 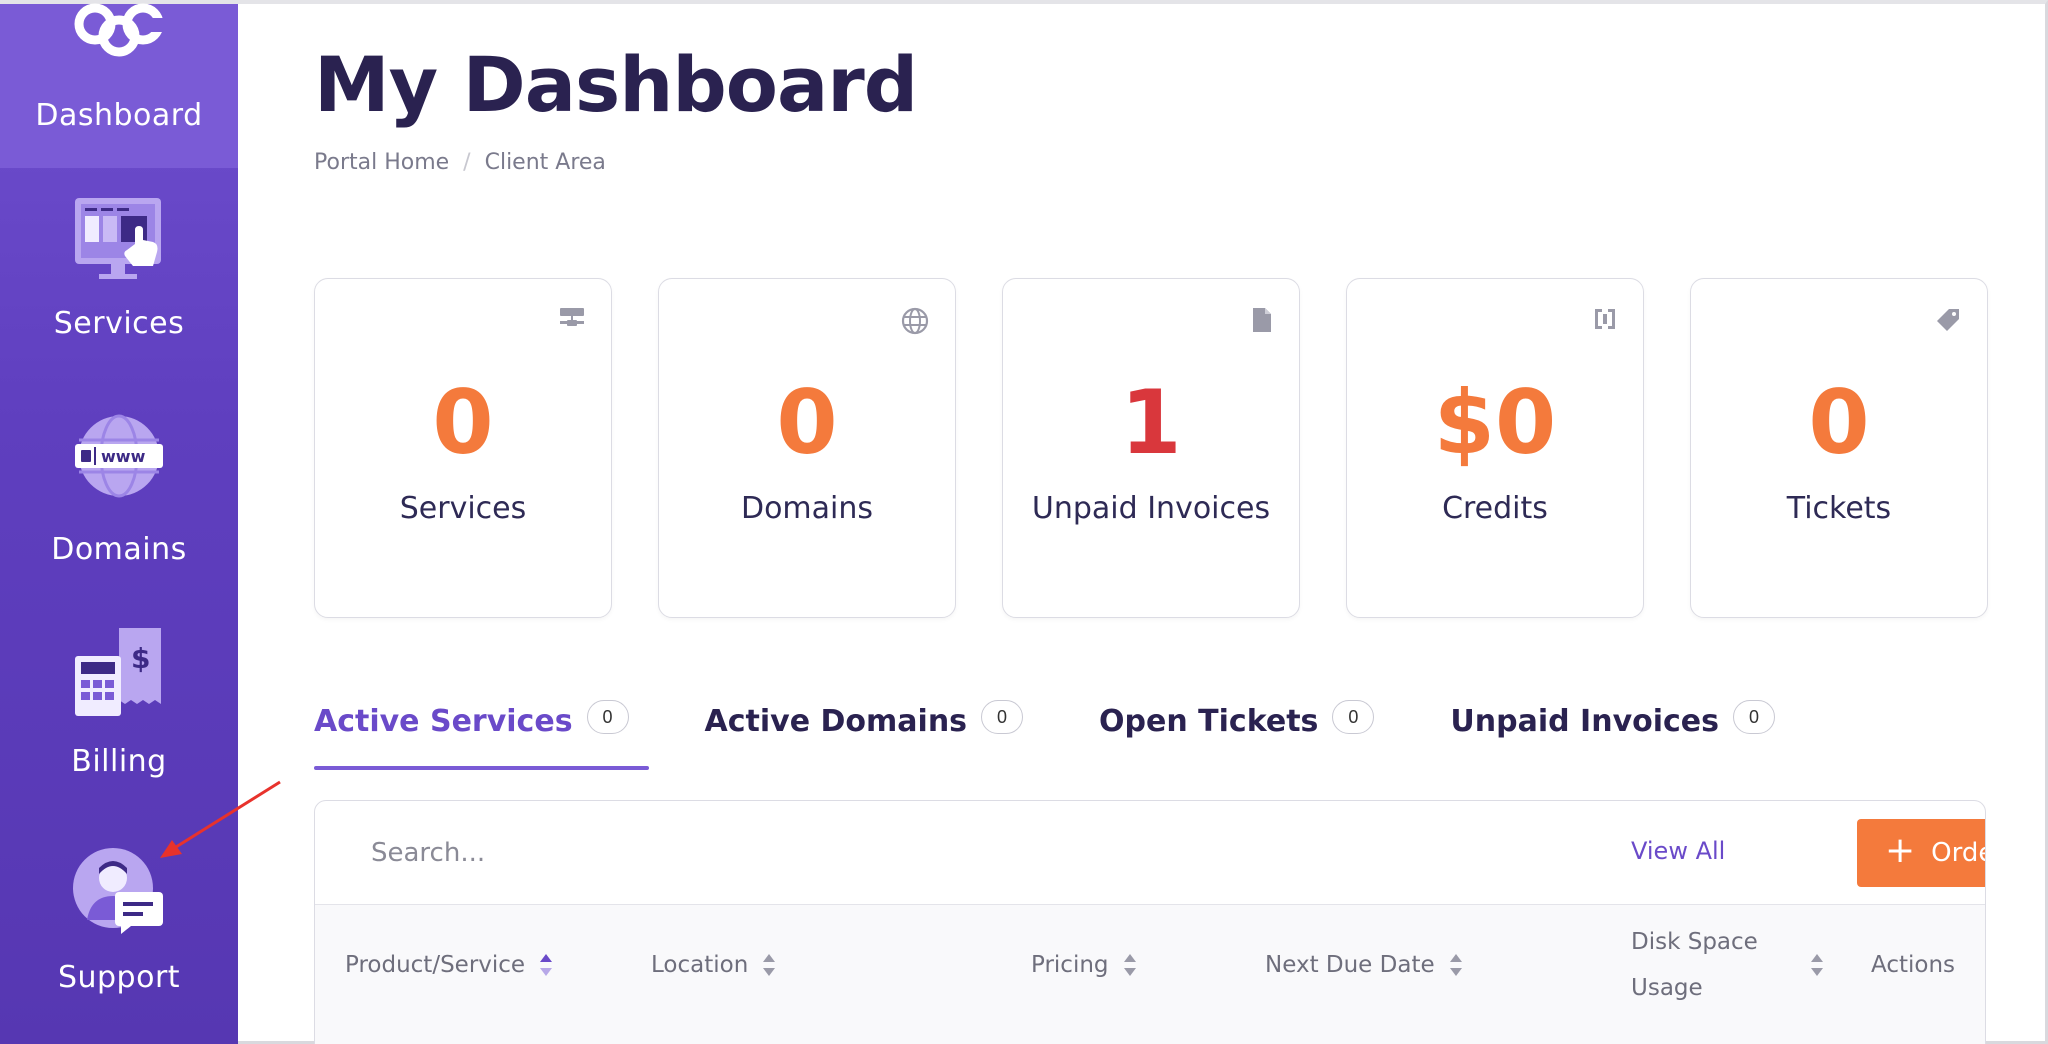 What do you see at coordinates (443, 721) in the screenshot?
I see `tab-label: Active Services` at bounding box center [443, 721].